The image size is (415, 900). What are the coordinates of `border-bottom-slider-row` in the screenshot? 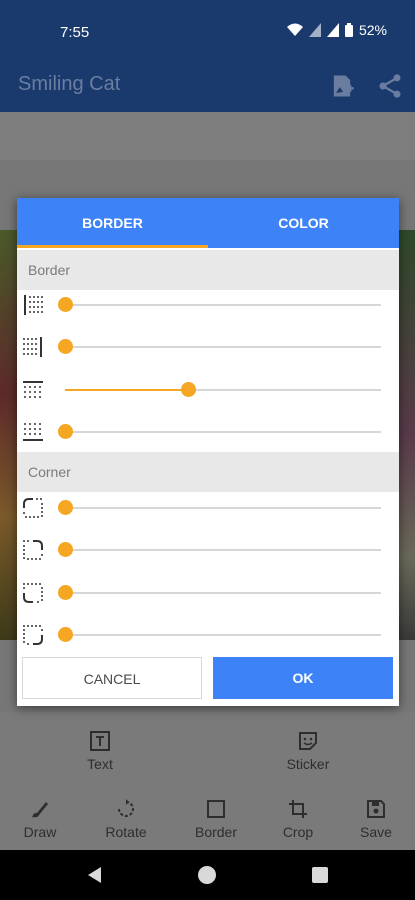 It's located at (208, 432).